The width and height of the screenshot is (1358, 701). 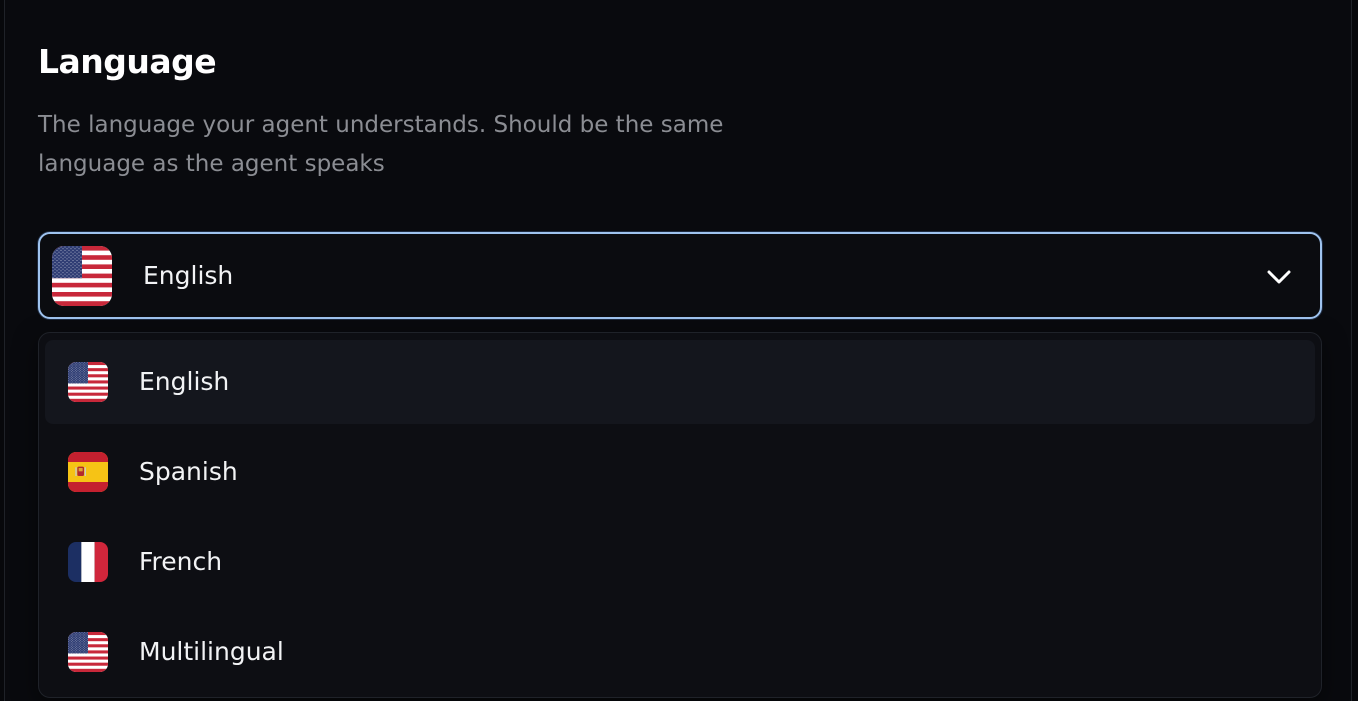 What do you see at coordinates (88, 472) in the screenshot?
I see `spain-flag-icon` at bounding box center [88, 472].